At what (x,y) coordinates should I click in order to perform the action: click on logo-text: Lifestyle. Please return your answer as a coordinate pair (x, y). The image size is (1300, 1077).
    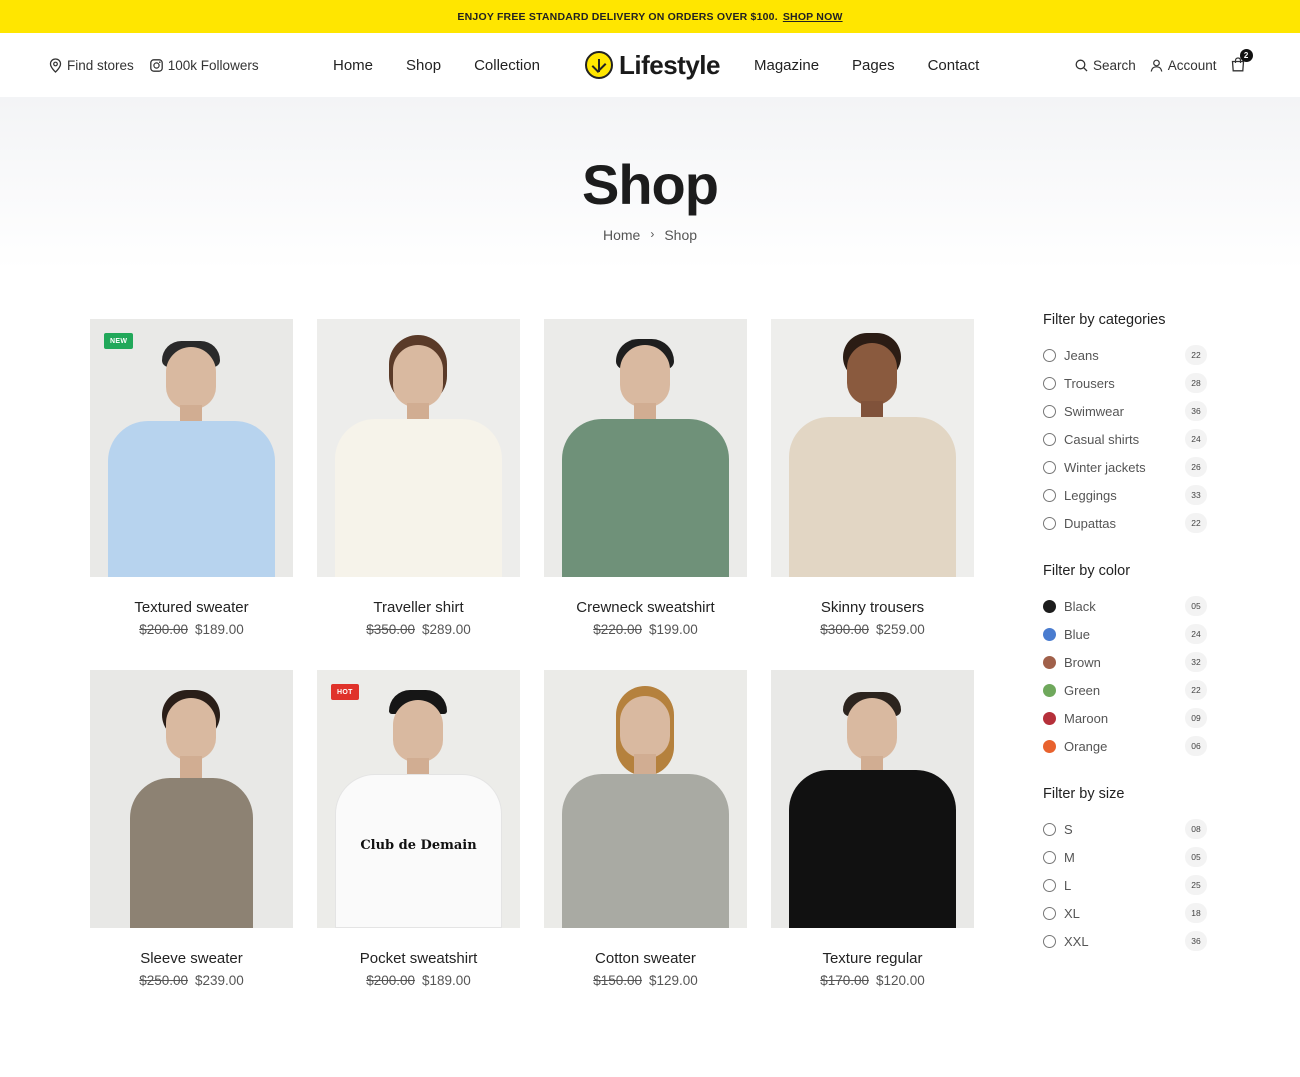
    Looking at the image, I should click on (670, 64).